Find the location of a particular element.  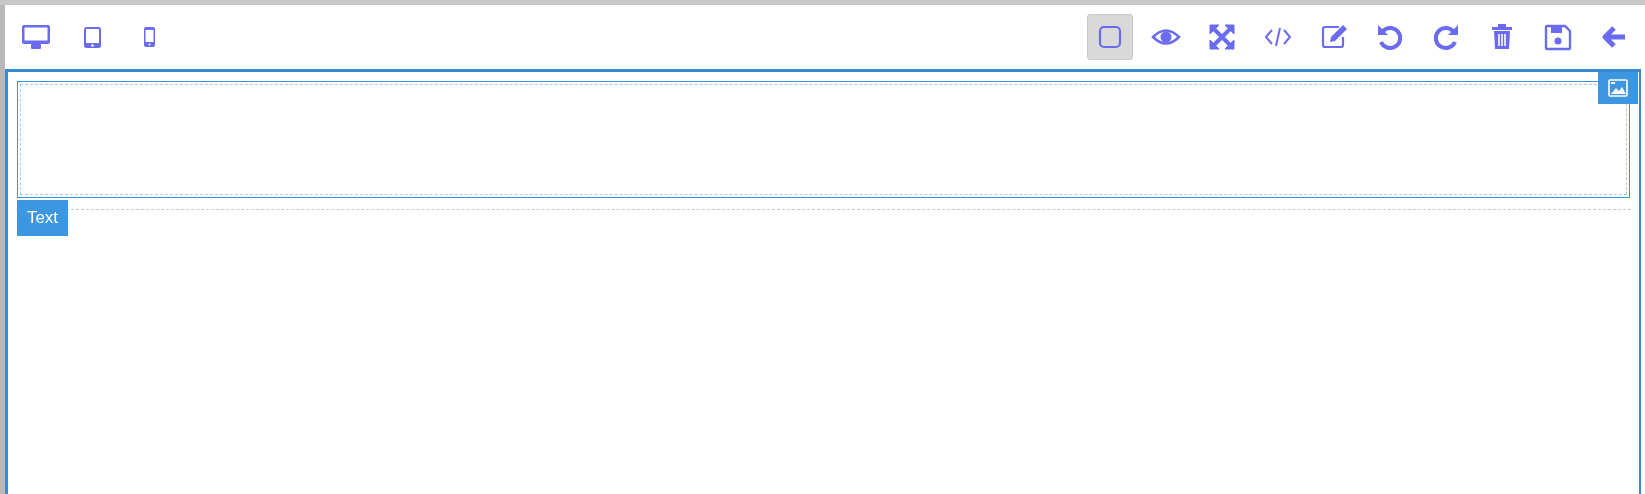

undo-icon is located at coordinates (1390, 37).